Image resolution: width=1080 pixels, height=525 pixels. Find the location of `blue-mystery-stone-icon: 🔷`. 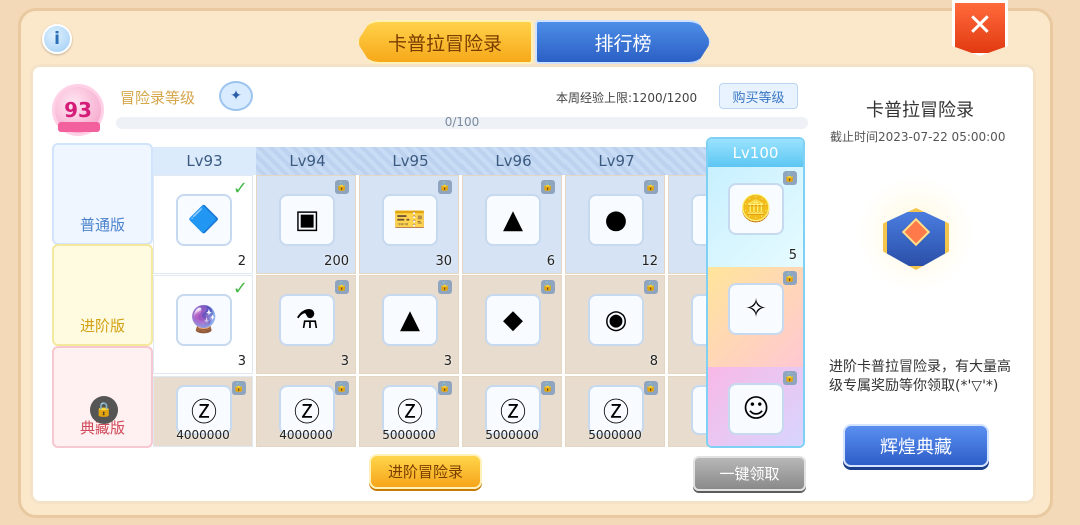

blue-mystery-stone-icon: 🔷 is located at coordinates (204, 220).